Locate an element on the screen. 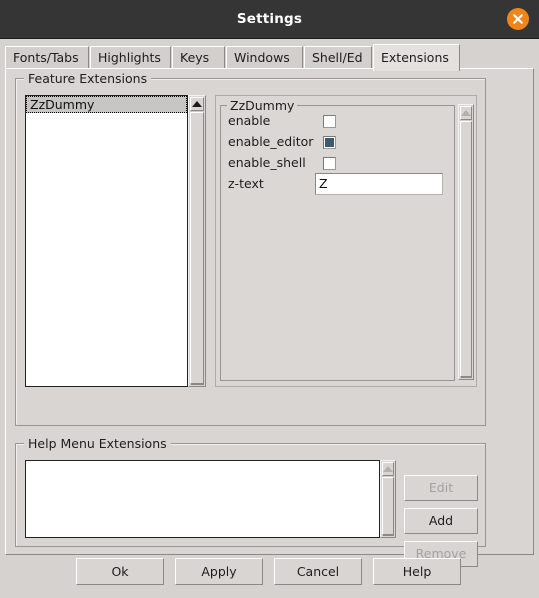 This screenshot has height=598, width=539. tab-highlights: Highlights is located at coordinates (130, 58).